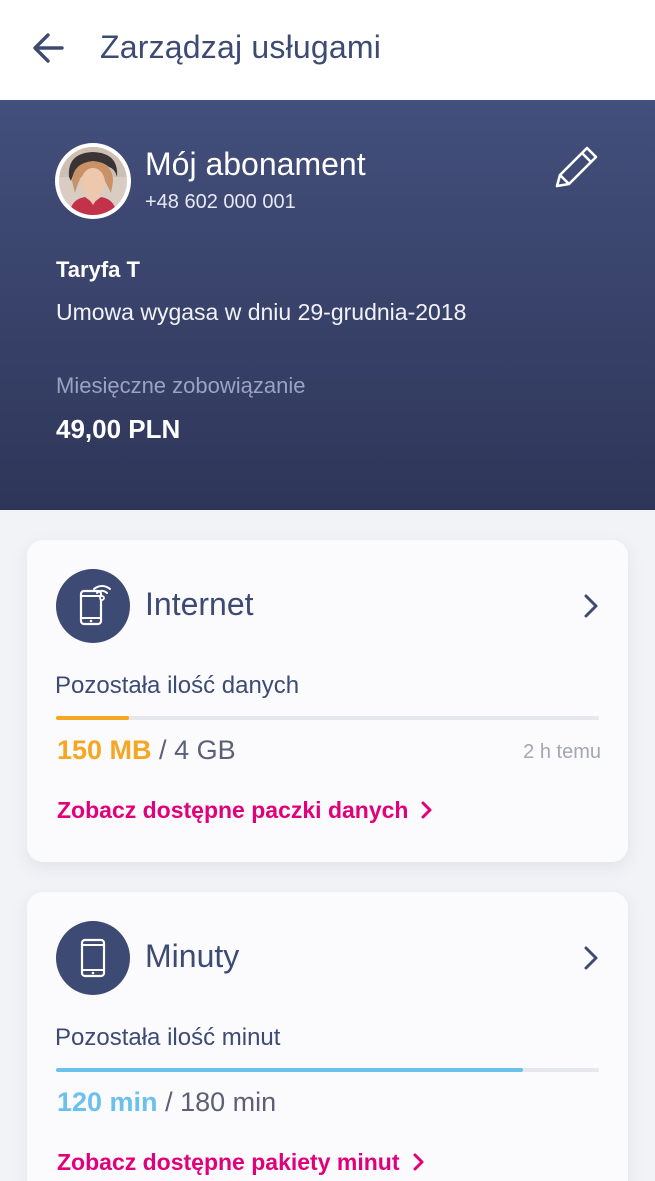  I want to click on pencil-icon, so click(576, 167).